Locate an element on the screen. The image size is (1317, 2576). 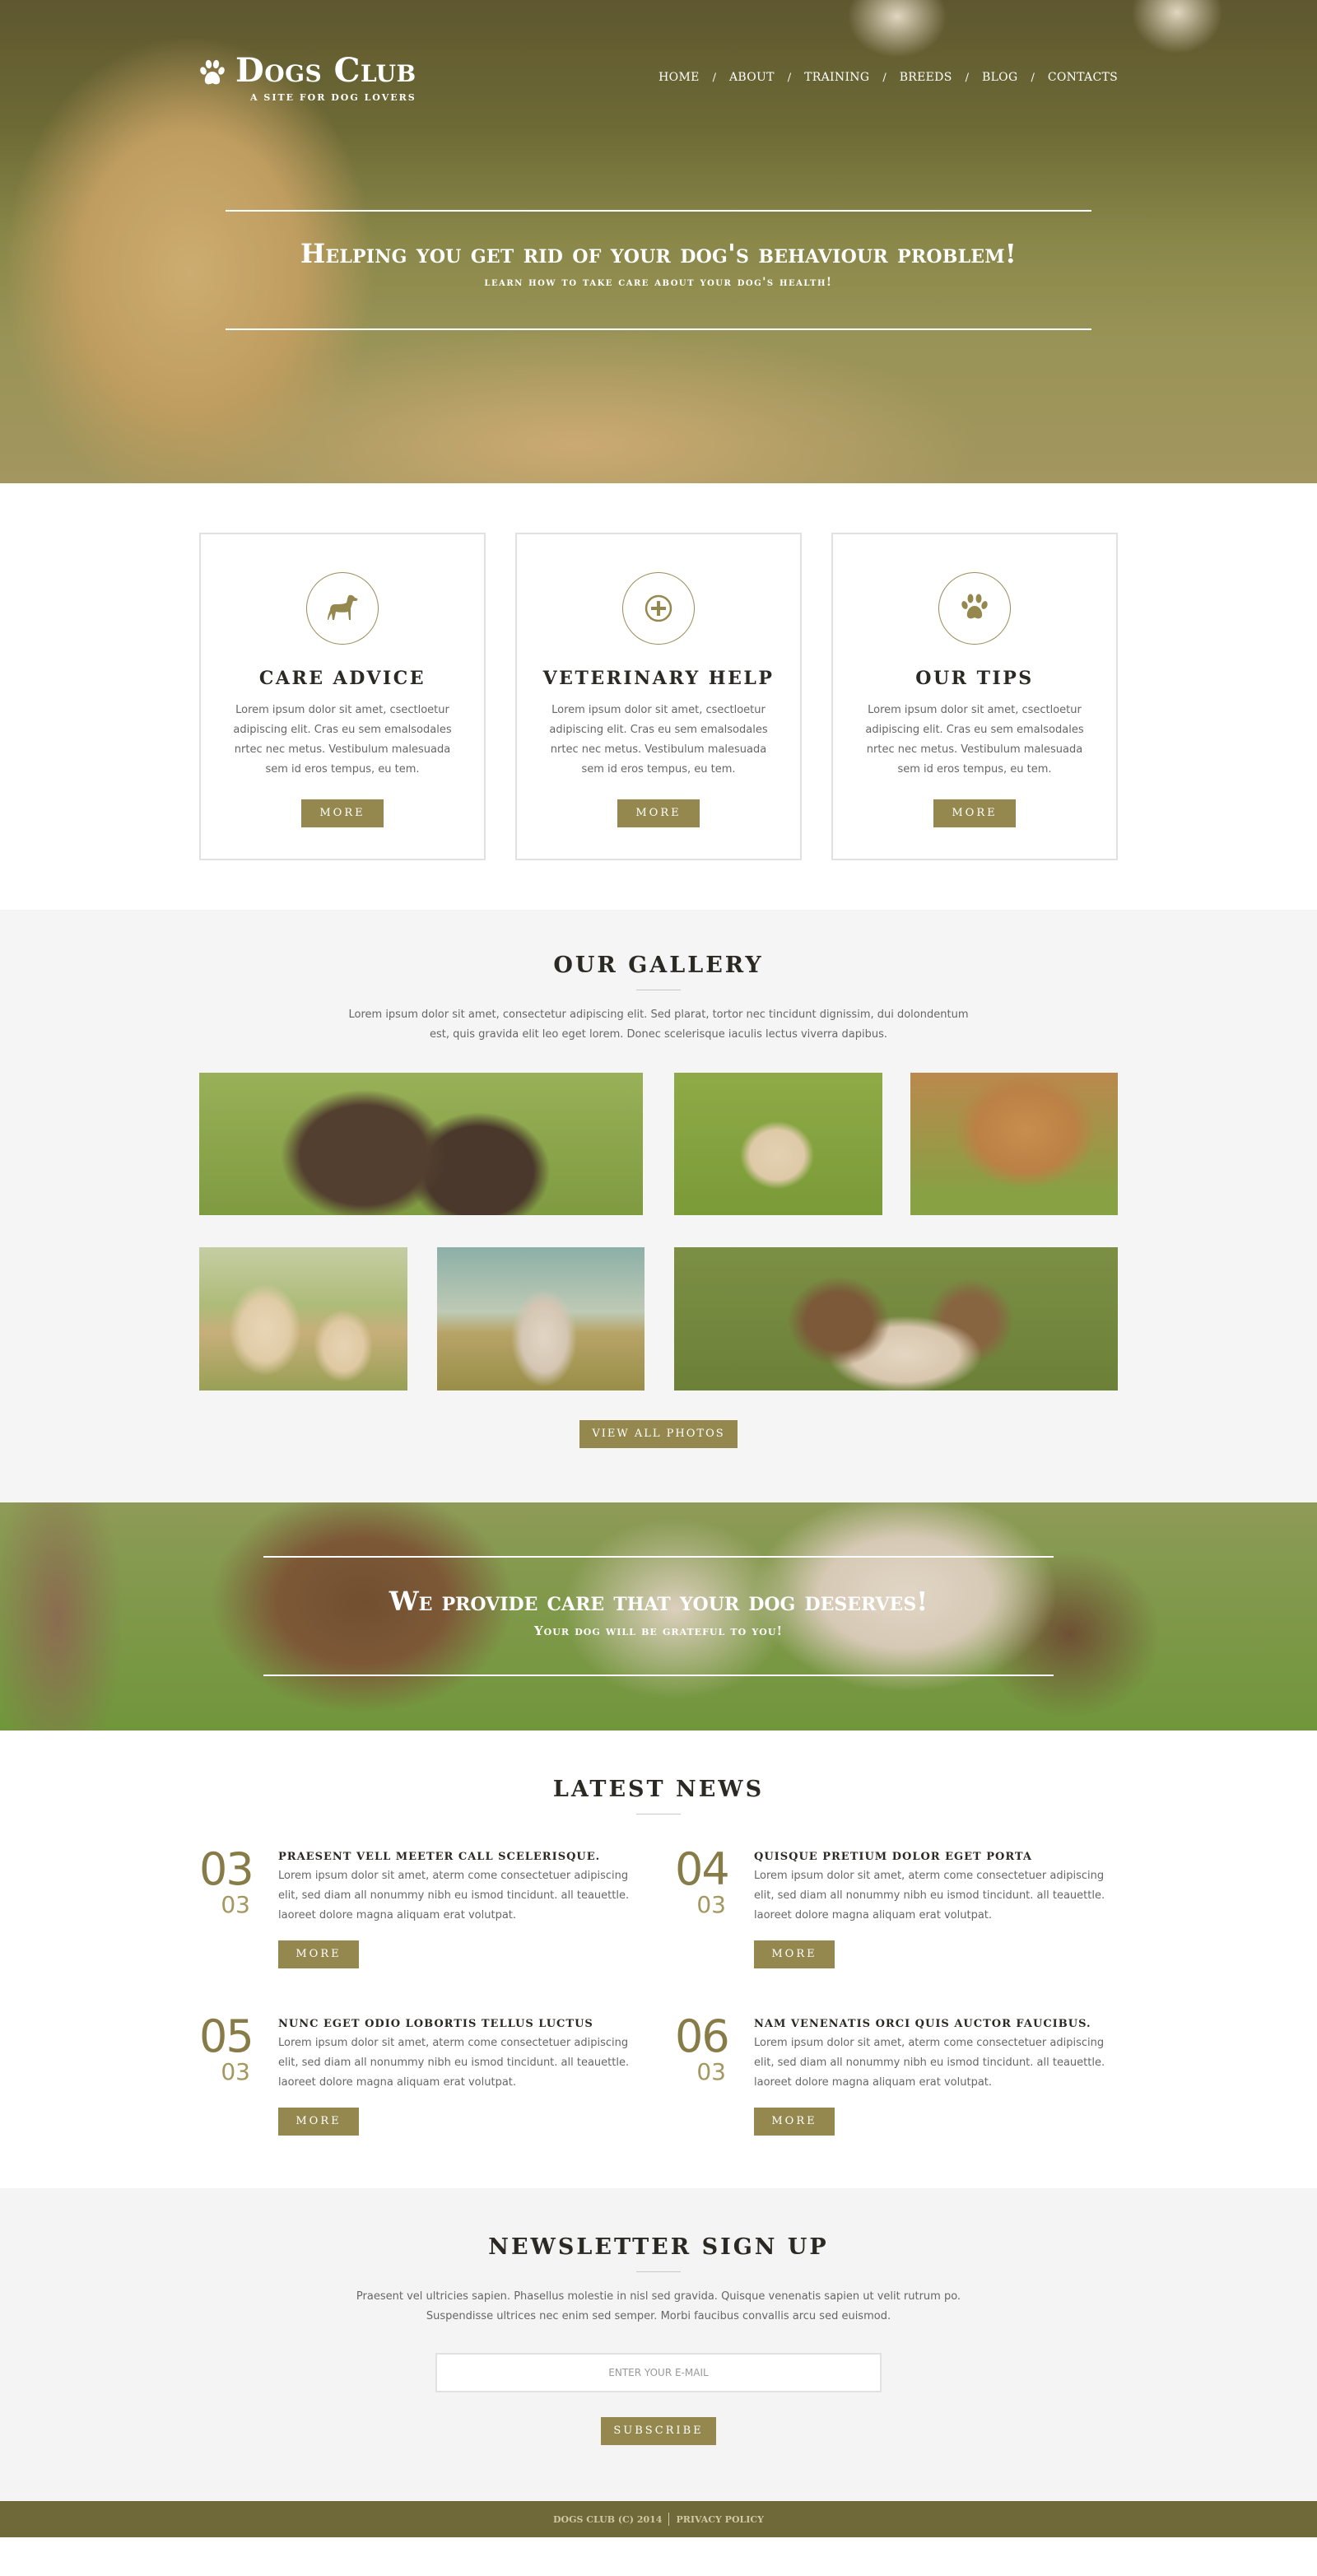
nav-blog: BLOG is located at coordinates (999, 77).